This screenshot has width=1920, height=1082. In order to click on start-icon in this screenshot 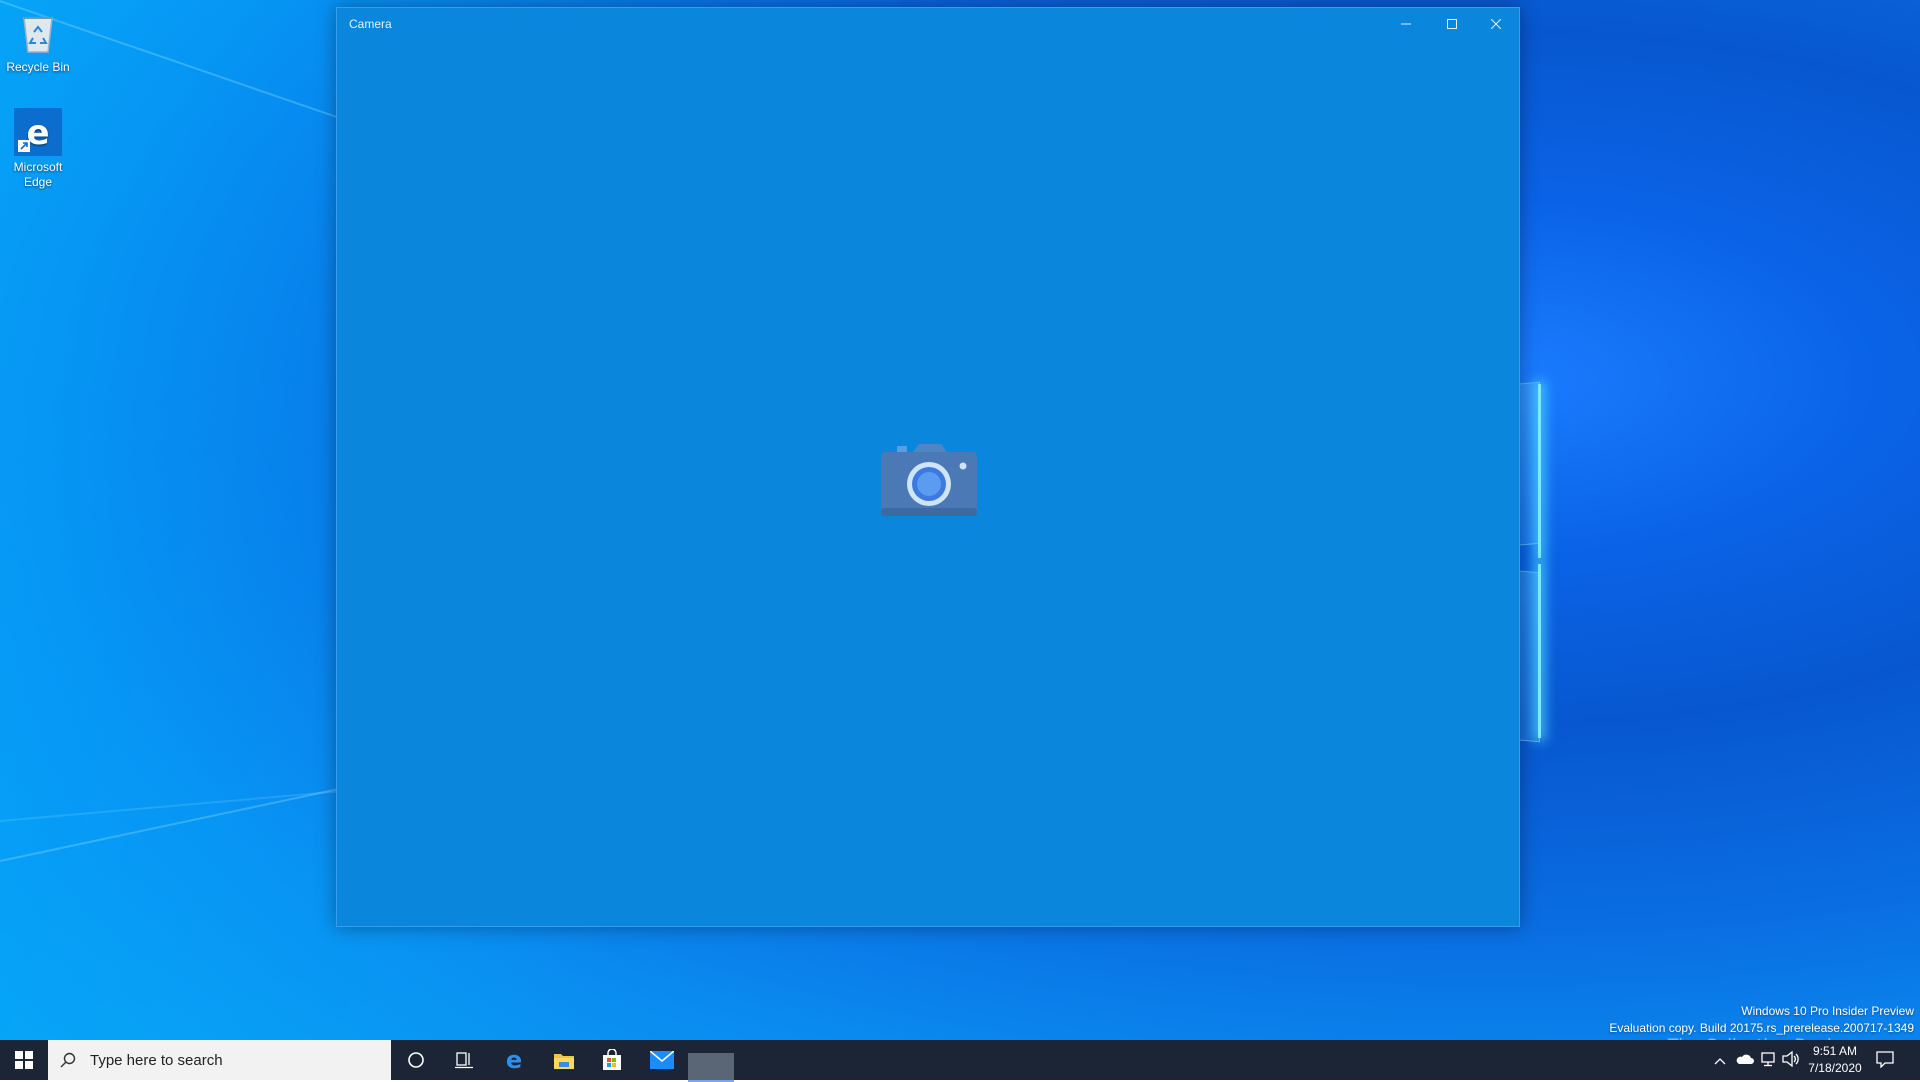, I will do `click(24, 1060)`.